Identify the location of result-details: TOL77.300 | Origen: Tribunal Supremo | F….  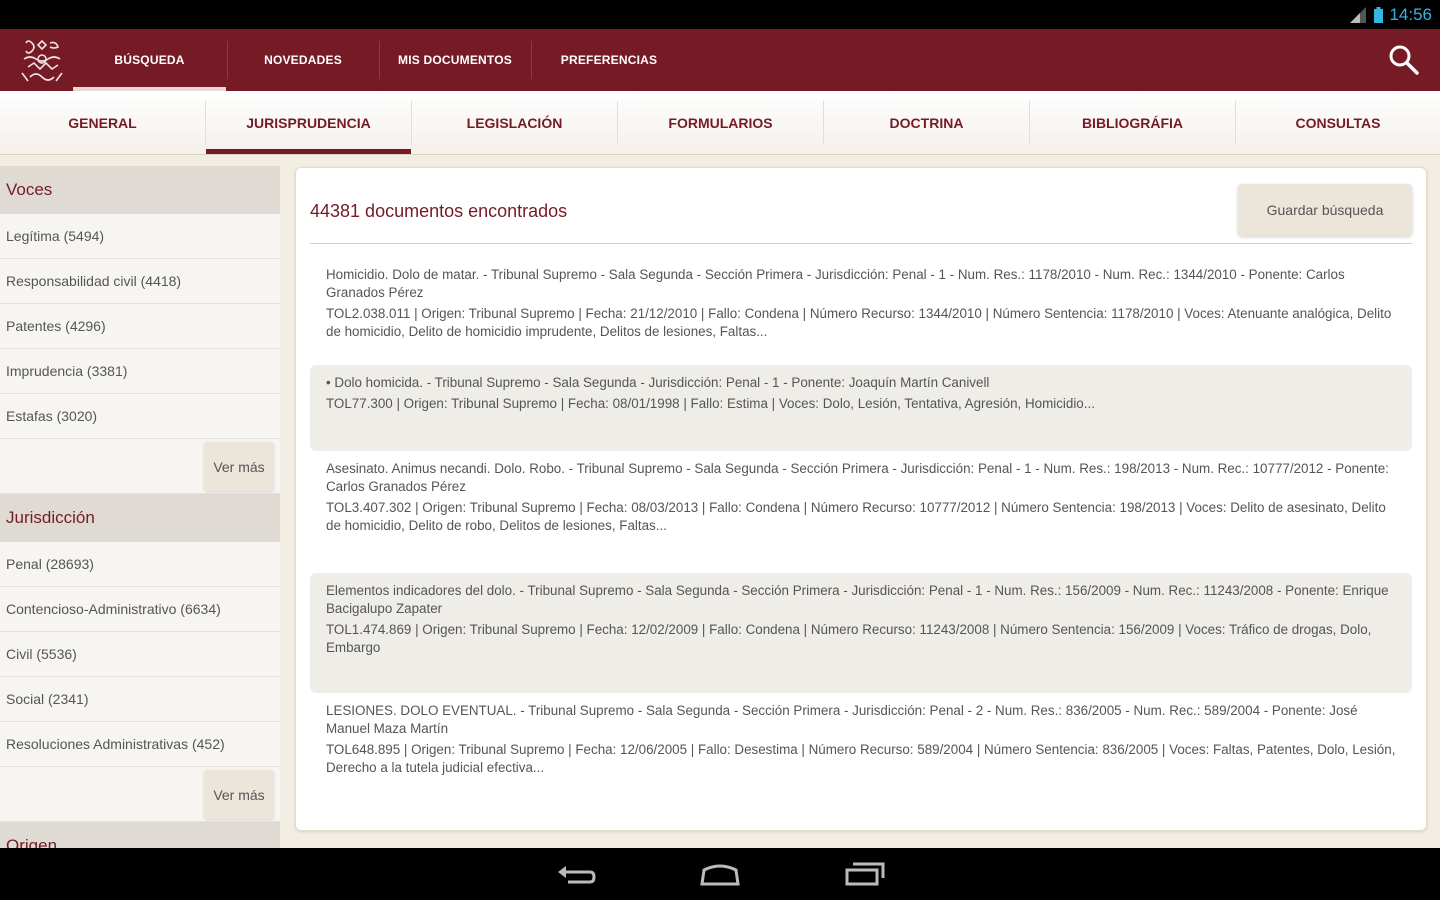
(710, 403).